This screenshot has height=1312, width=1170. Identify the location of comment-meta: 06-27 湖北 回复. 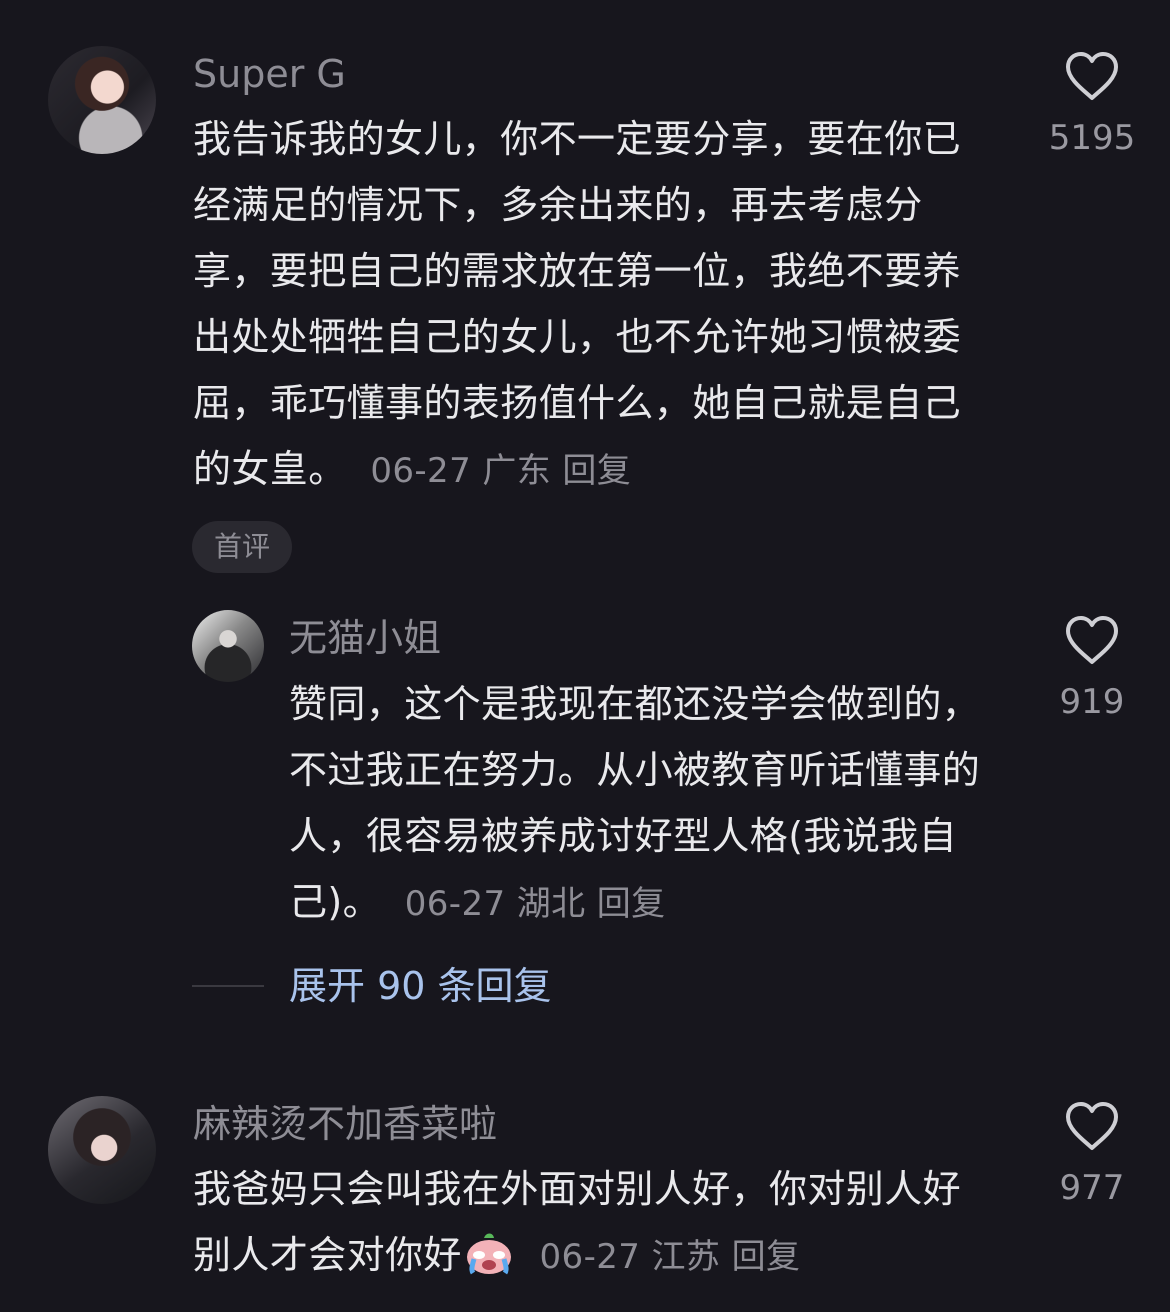
(530, 904).